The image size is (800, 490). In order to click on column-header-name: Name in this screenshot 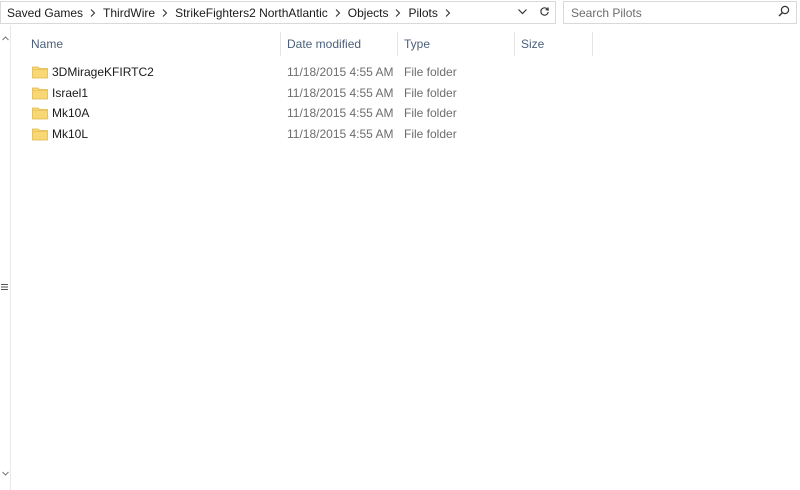, I will do `click(153, 44)`.